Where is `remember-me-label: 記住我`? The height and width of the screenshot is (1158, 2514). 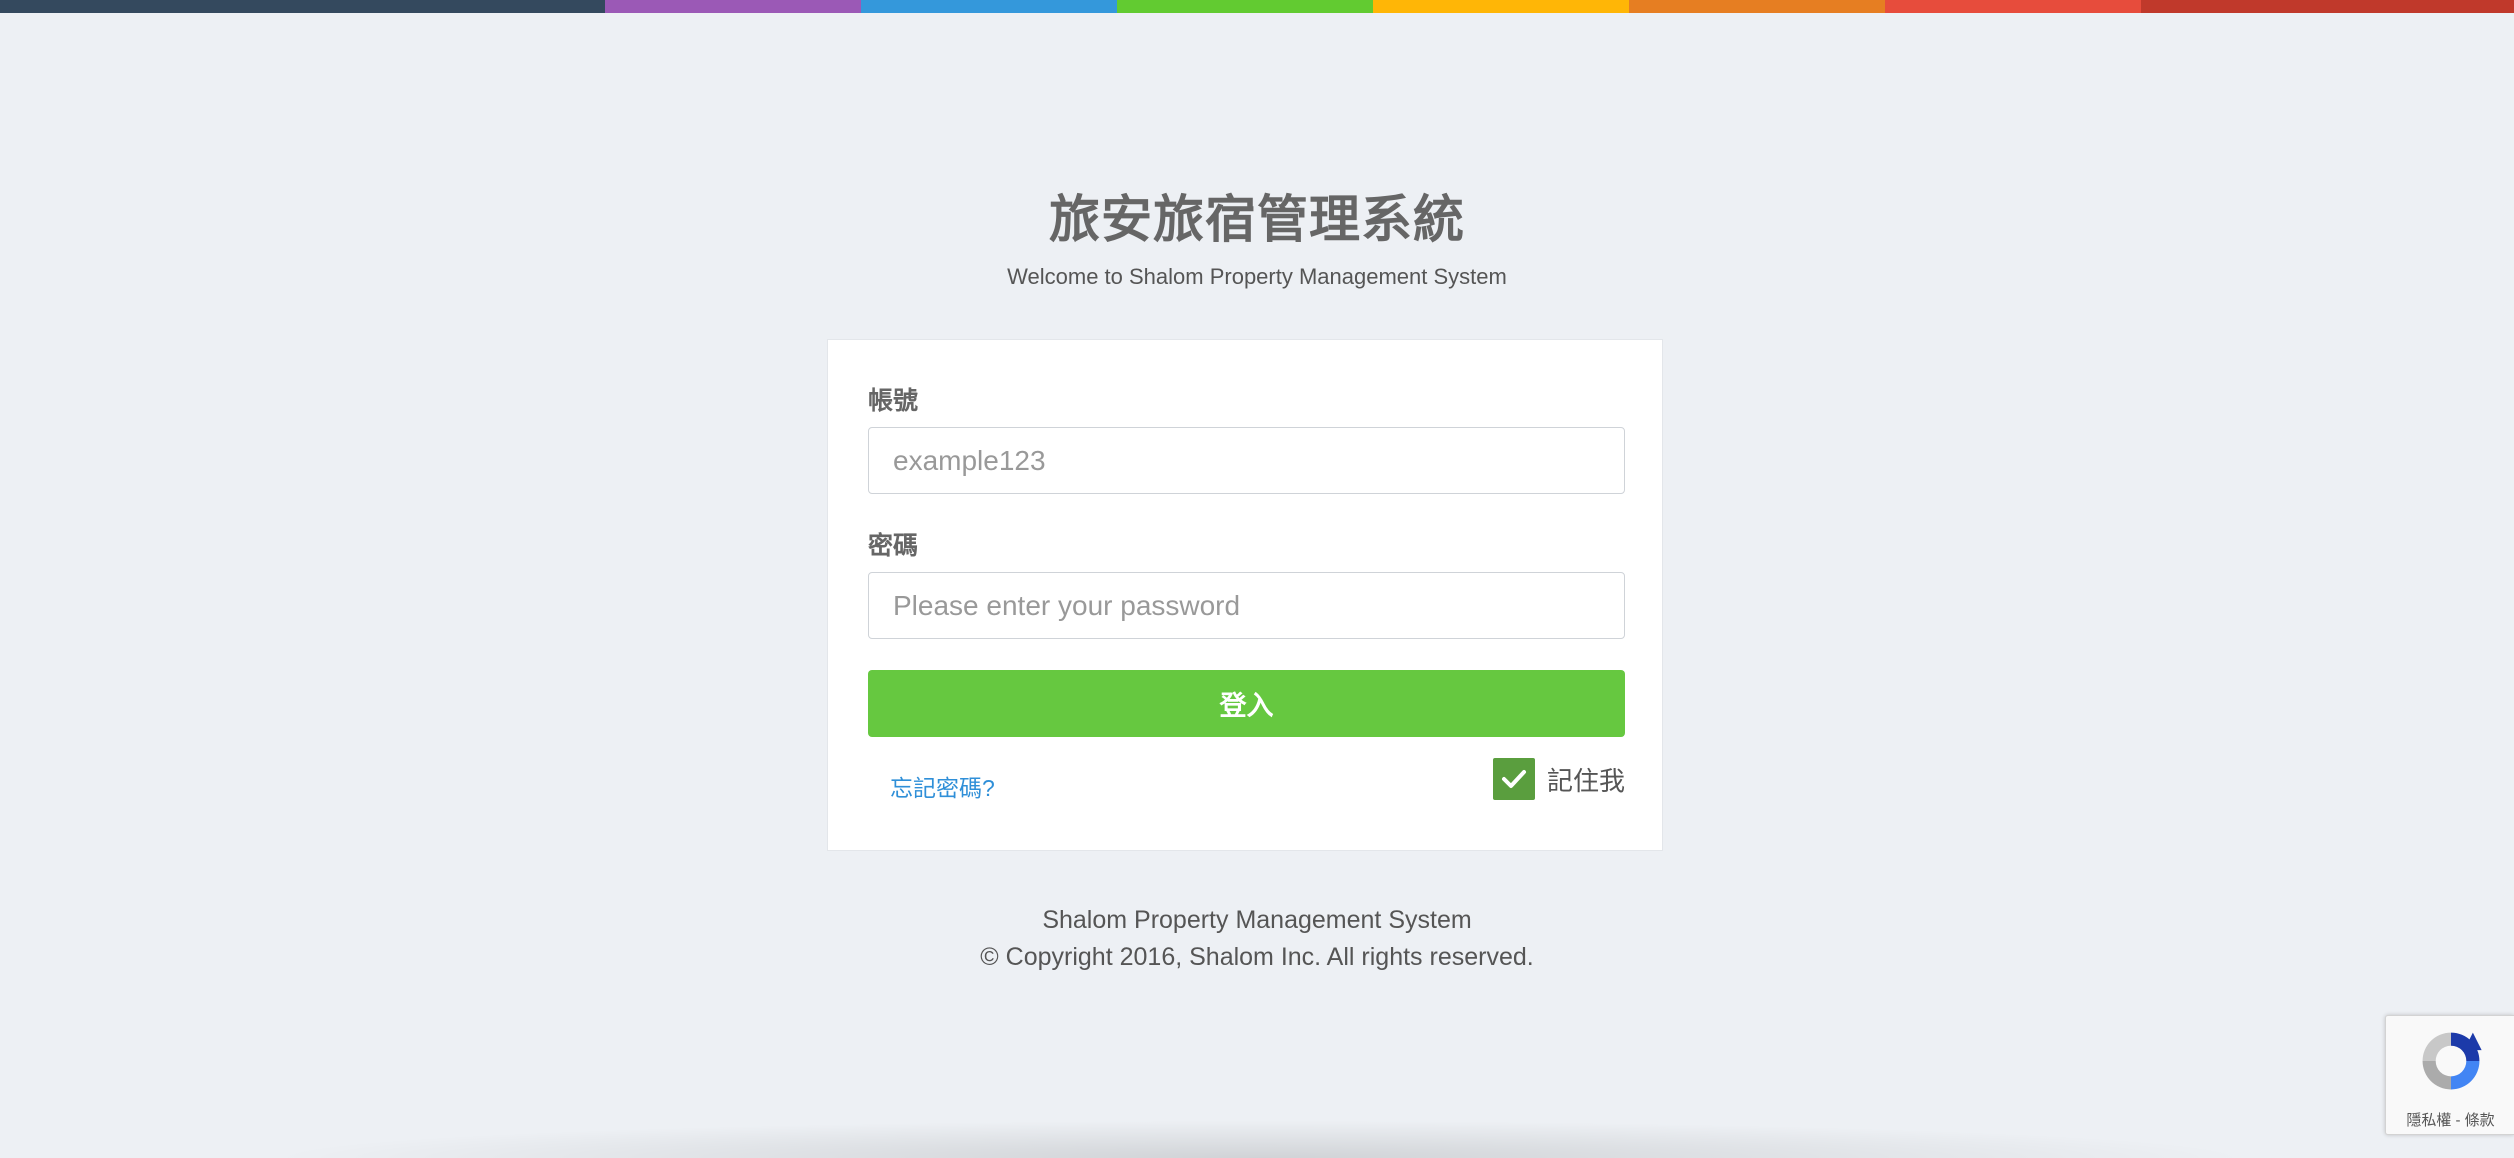 remember-me-label: 記住我 is located at coordinates (1586, 780).